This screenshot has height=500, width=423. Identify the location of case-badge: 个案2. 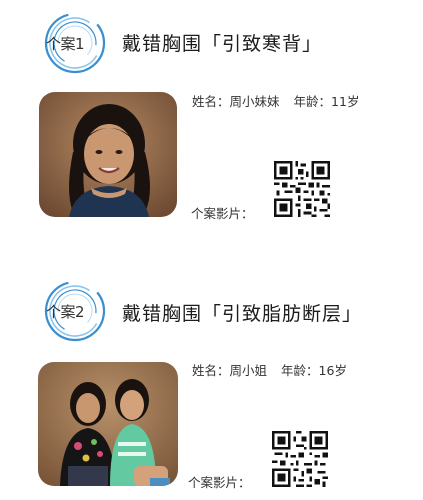
(73, 311).